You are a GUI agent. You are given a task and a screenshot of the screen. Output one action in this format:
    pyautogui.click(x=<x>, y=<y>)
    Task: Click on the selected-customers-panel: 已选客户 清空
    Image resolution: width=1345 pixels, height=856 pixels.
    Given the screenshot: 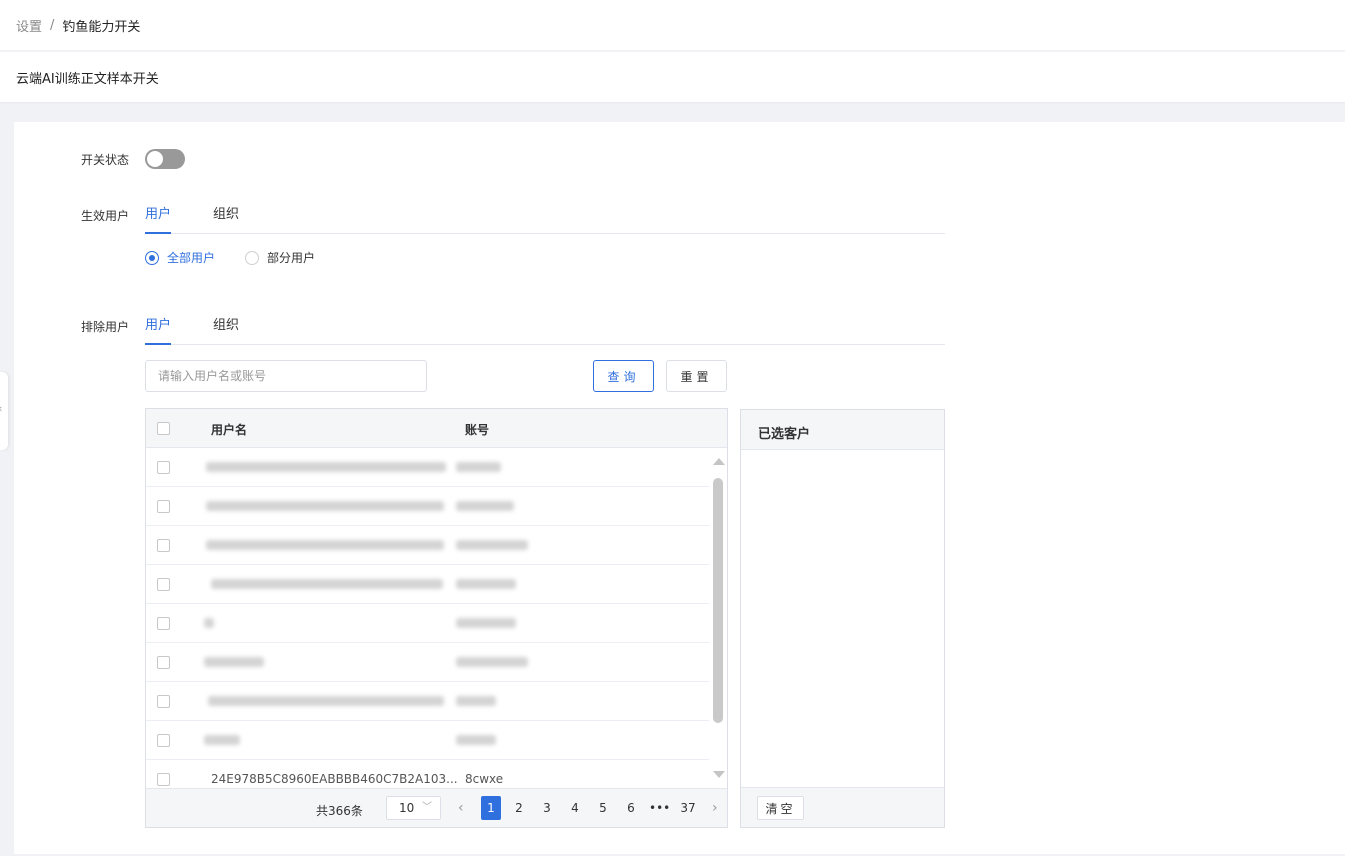 What is the action you would take?
    pyautogui.click(x=842, y=618)
    